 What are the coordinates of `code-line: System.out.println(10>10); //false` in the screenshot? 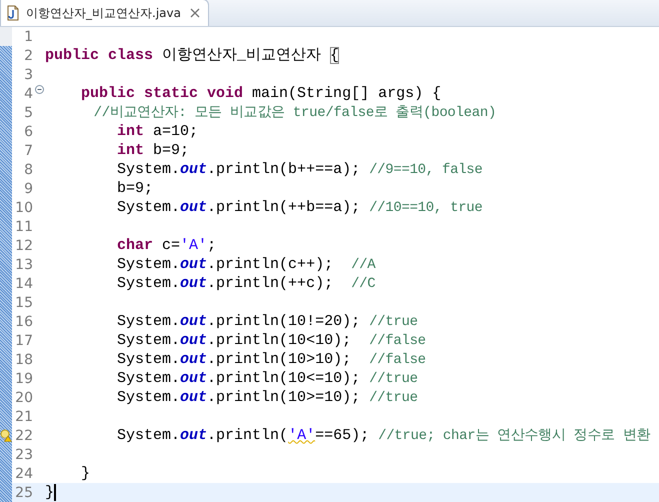 It's located at (271, 360).